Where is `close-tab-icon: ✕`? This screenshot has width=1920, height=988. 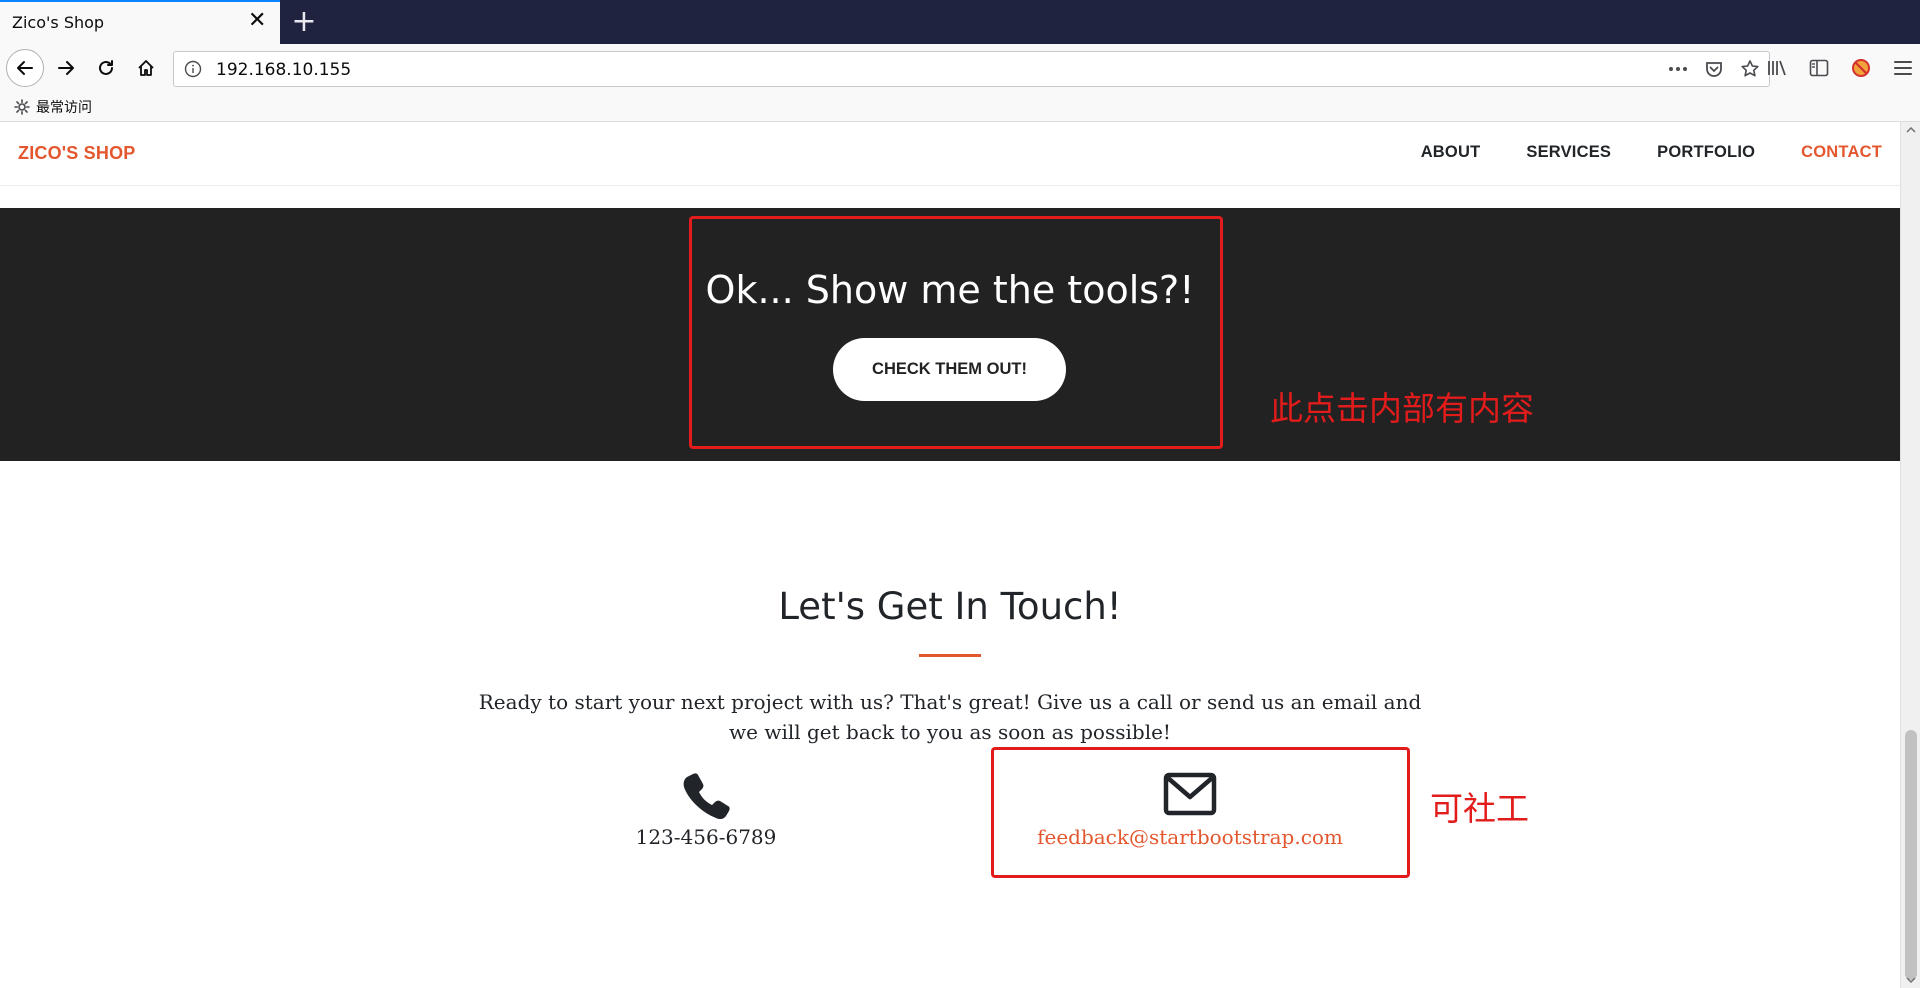
close-tab-icon: ✕ is located at coordinates (257, 21).